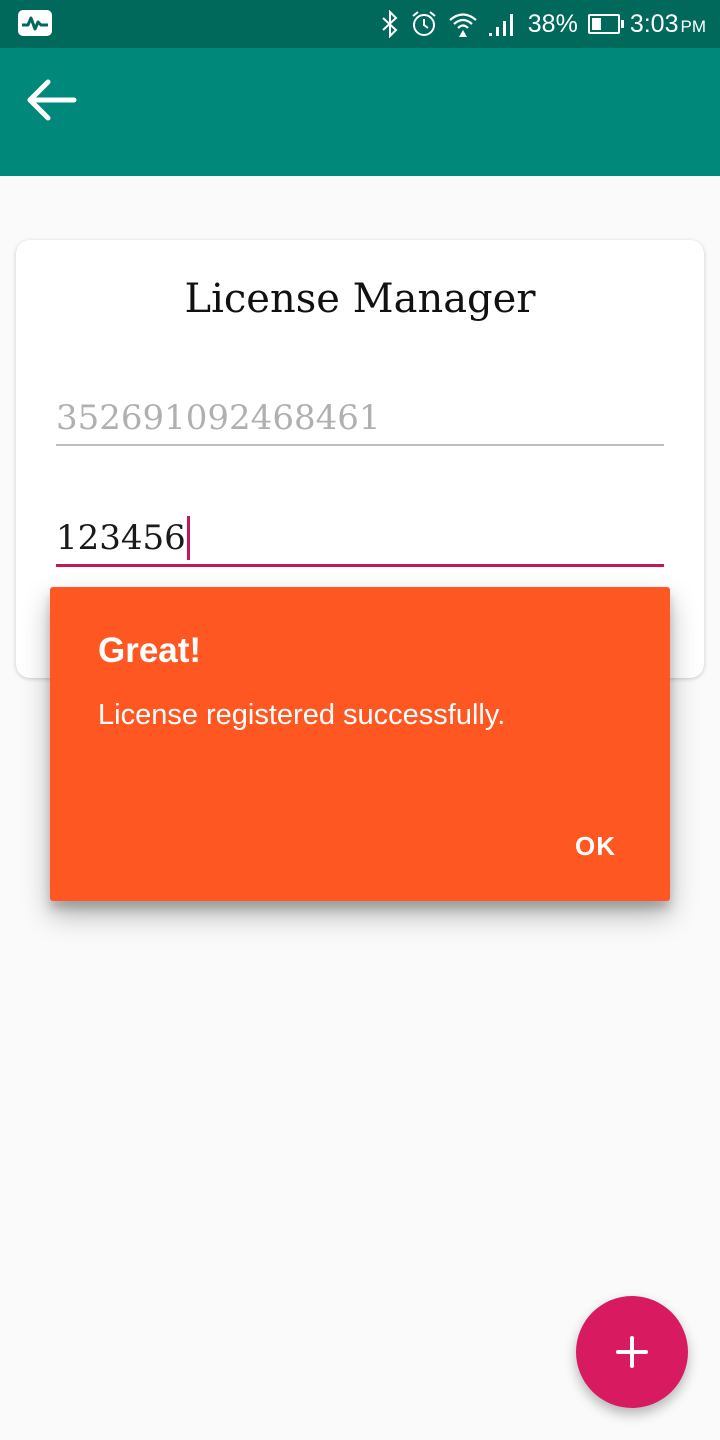 Image resolution: width=720 pixels, height=1440 pixels. Describe the element at coordinates (360, 299) in the screenshot. I see `card-title: License Manager` at that location.